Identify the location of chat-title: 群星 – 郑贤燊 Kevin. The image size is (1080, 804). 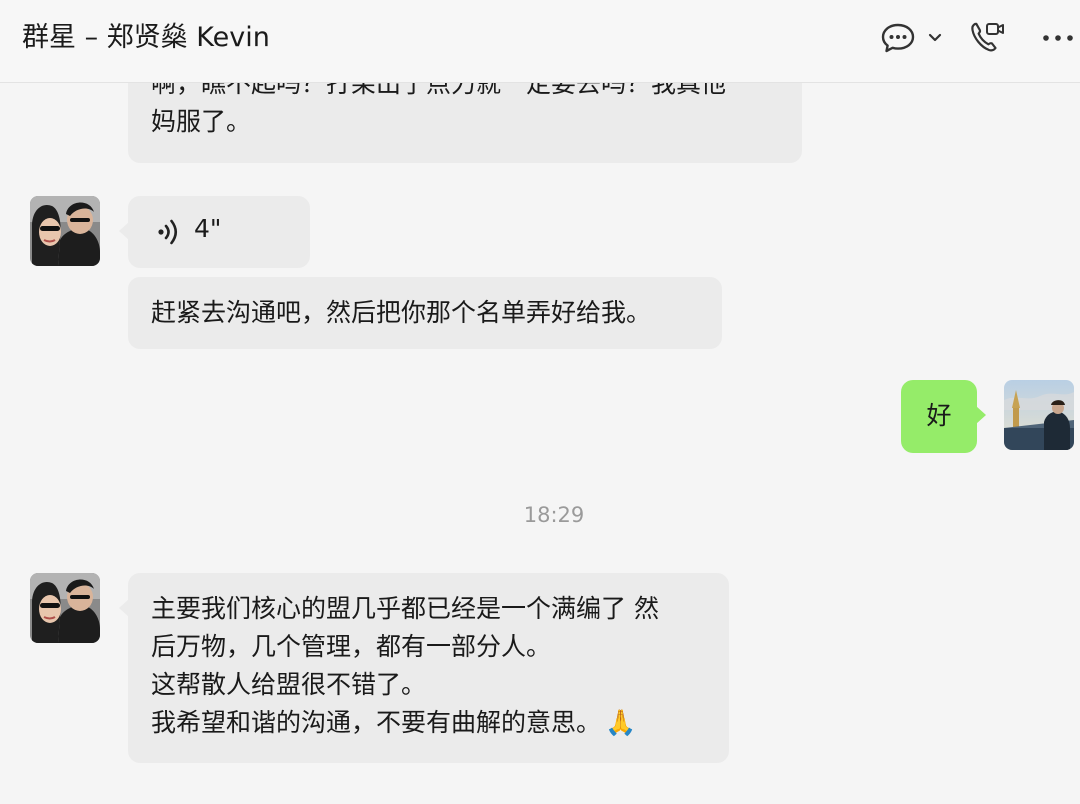
(146, 37).